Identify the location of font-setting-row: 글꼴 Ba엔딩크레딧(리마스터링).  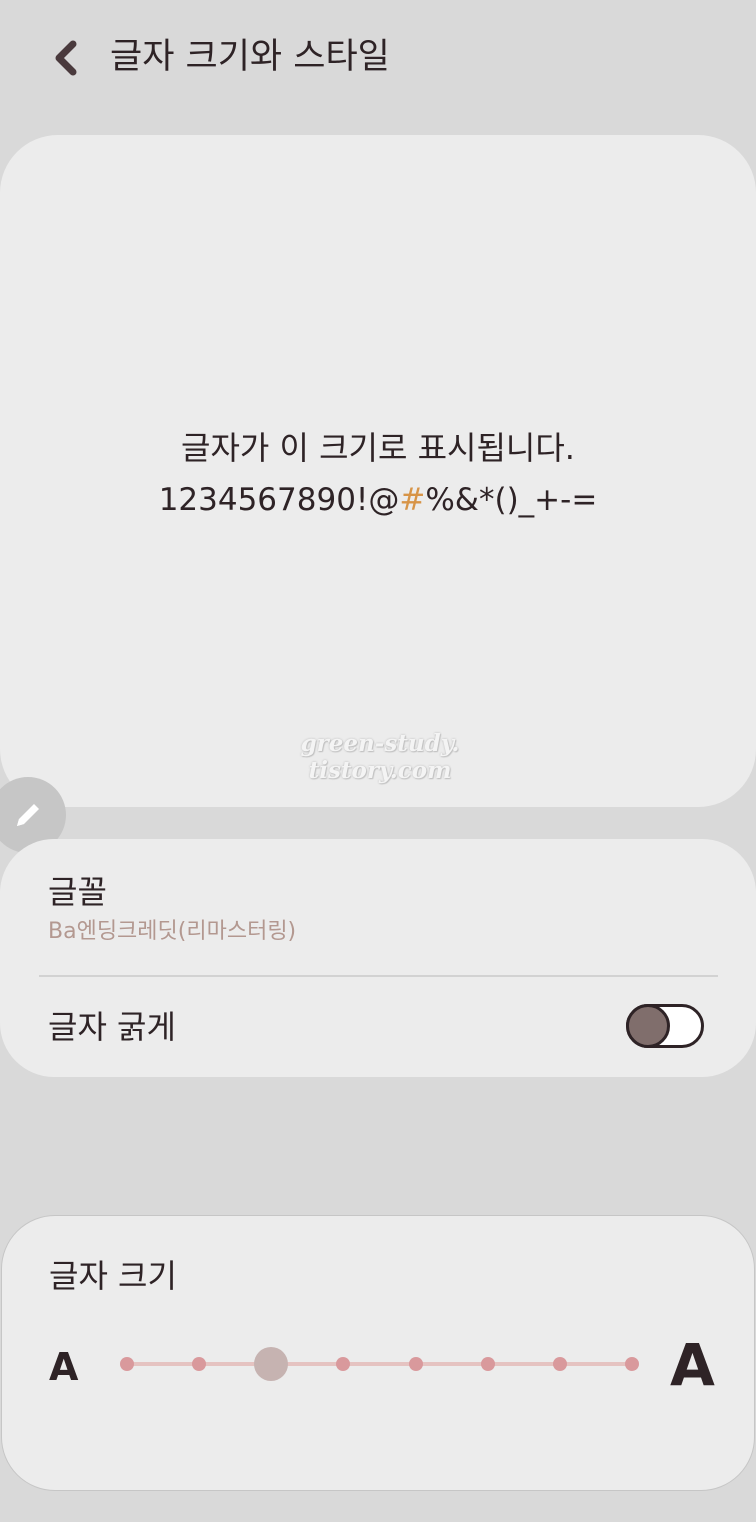
(378, 907).